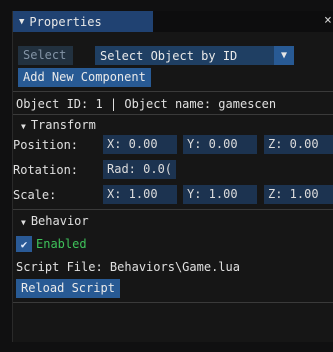  Describe the element at coordinates (328, 20) in the screenshot. I see `close-icon: ×` at that location.